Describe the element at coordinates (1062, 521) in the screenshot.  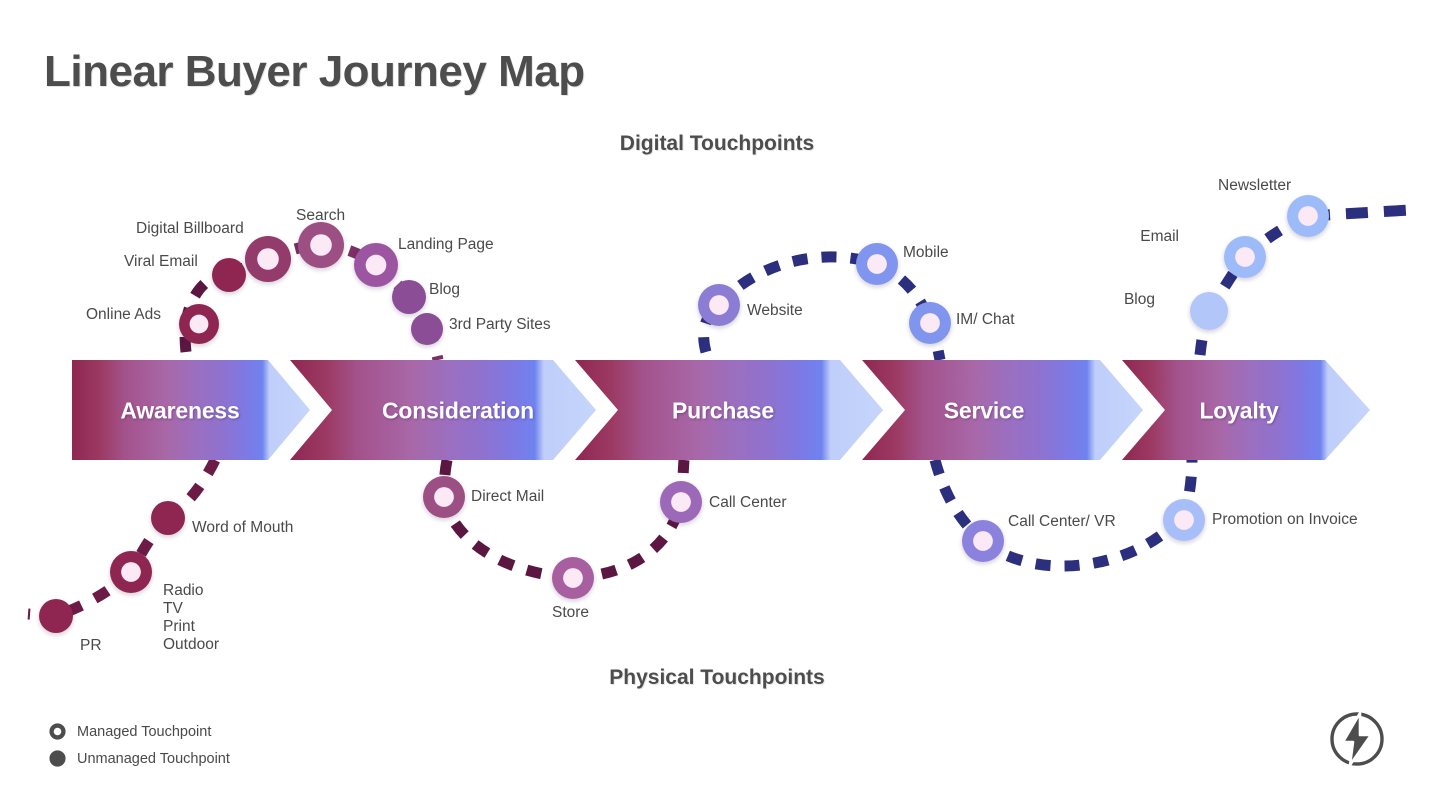
I see `touchpoint-label: Call Center/ VR` at that location.